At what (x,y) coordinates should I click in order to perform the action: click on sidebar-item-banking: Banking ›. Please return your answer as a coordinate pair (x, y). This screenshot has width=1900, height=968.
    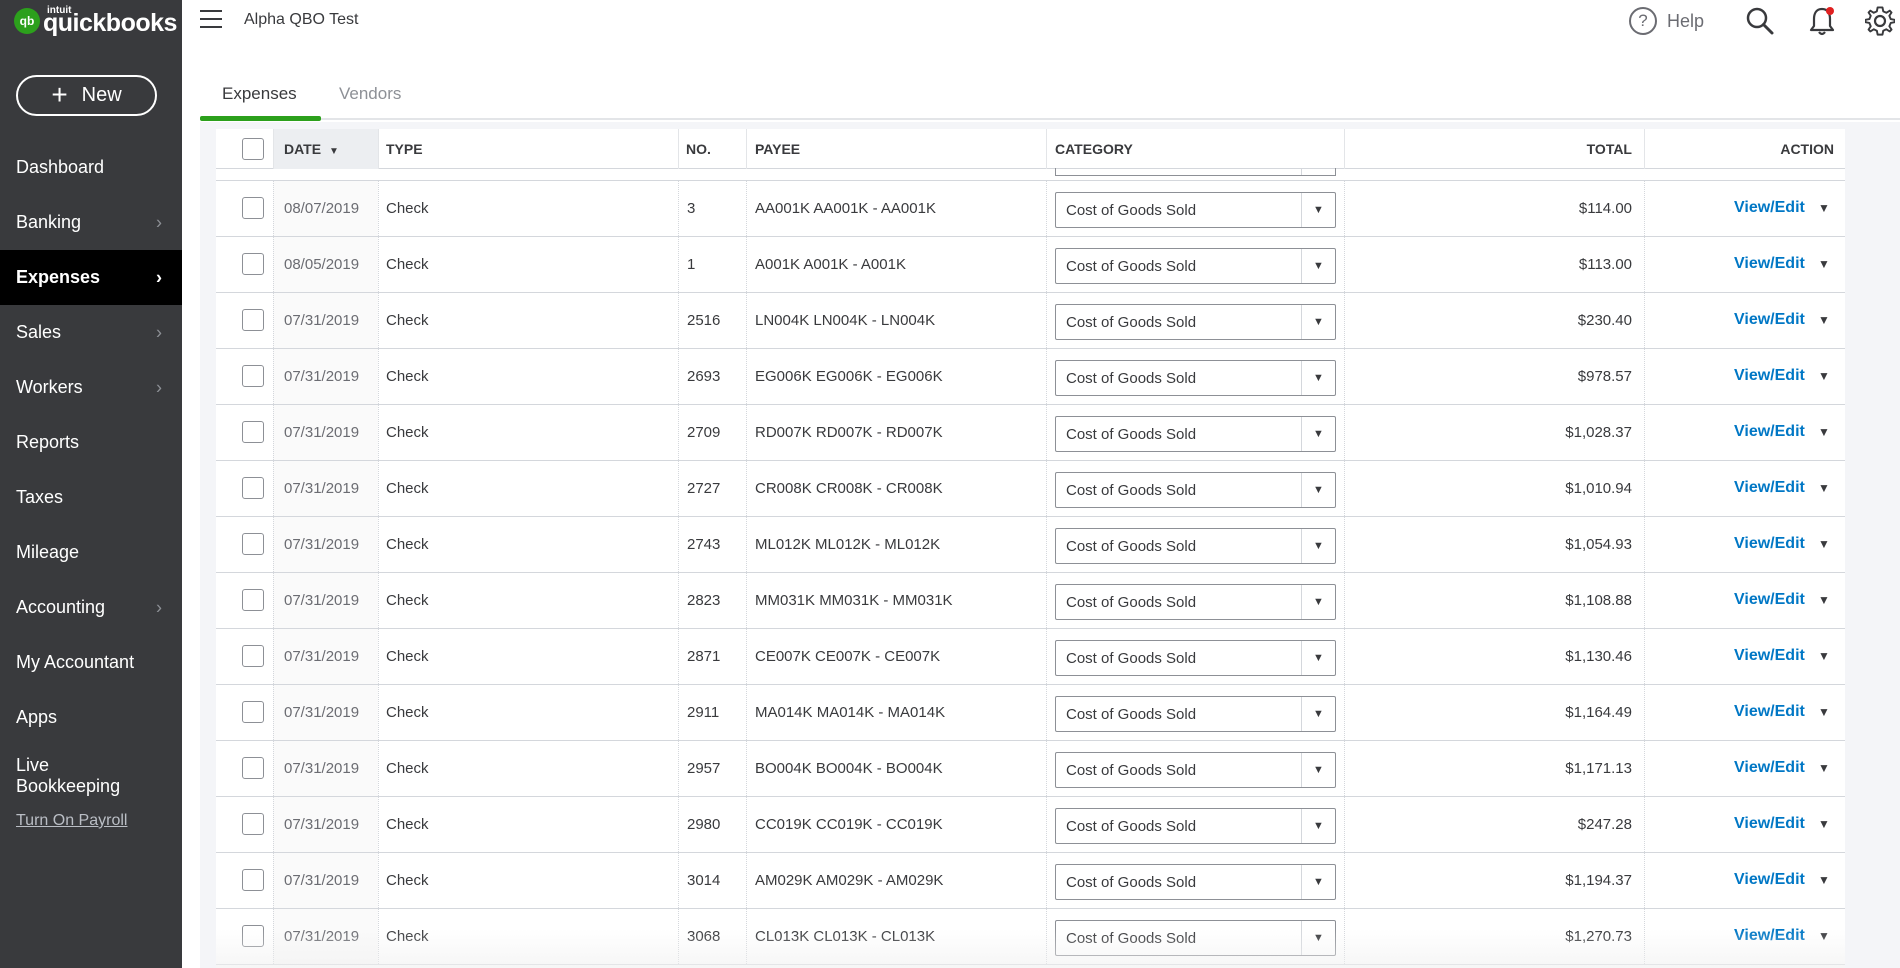
    Looking at the image, I should click on (91, 222).